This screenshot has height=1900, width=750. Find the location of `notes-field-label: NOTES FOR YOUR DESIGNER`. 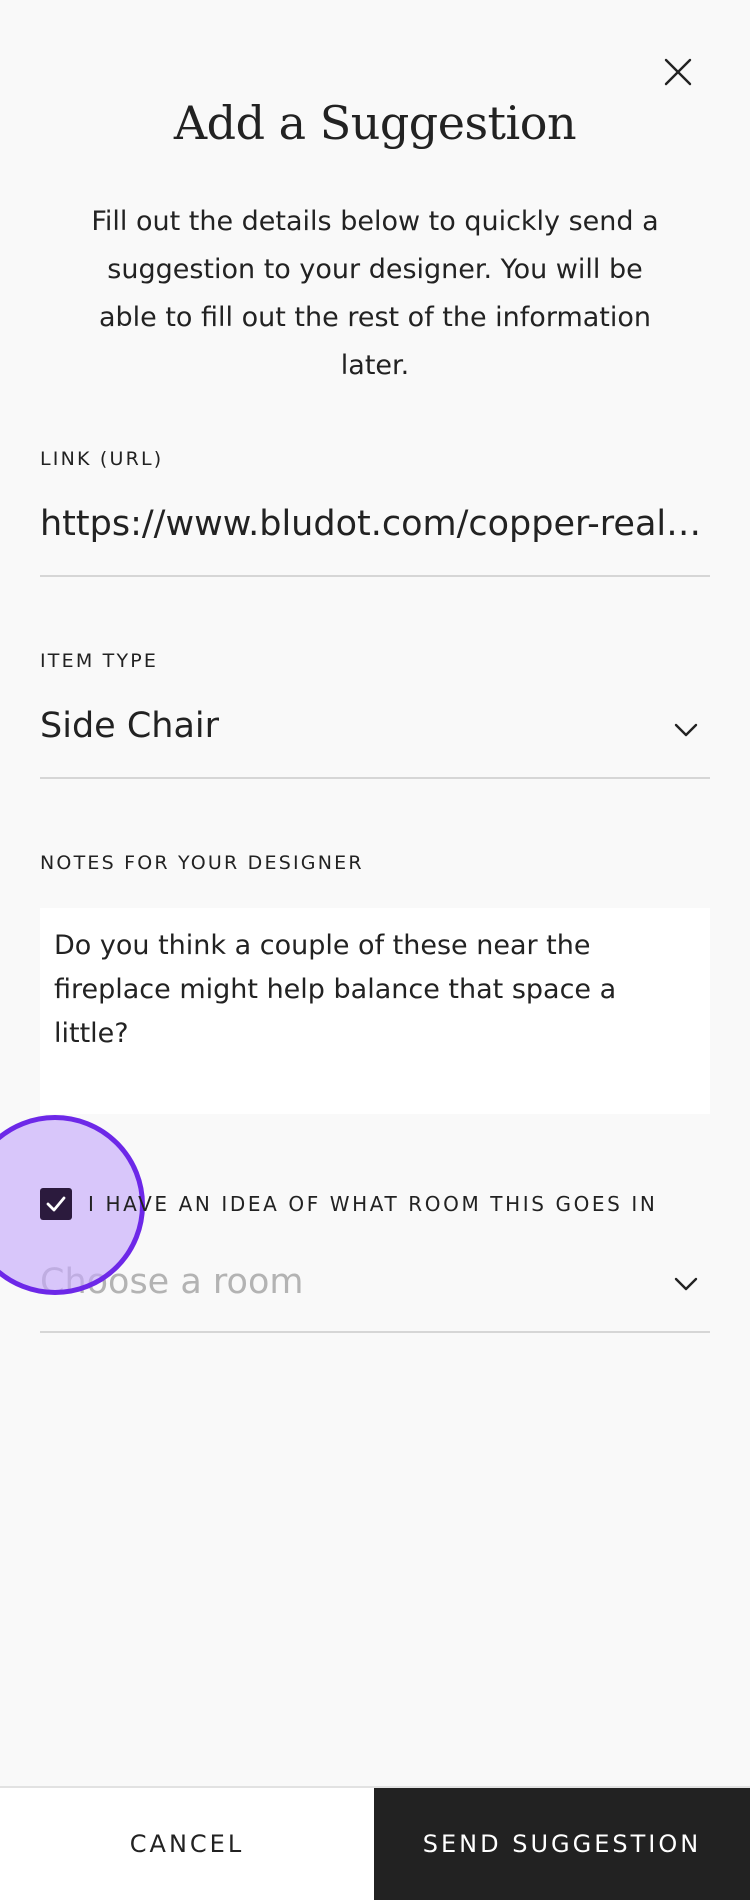

notes-field-label: NOTES FOR YOUR DESIGNER is located at coordinates (202, 863).